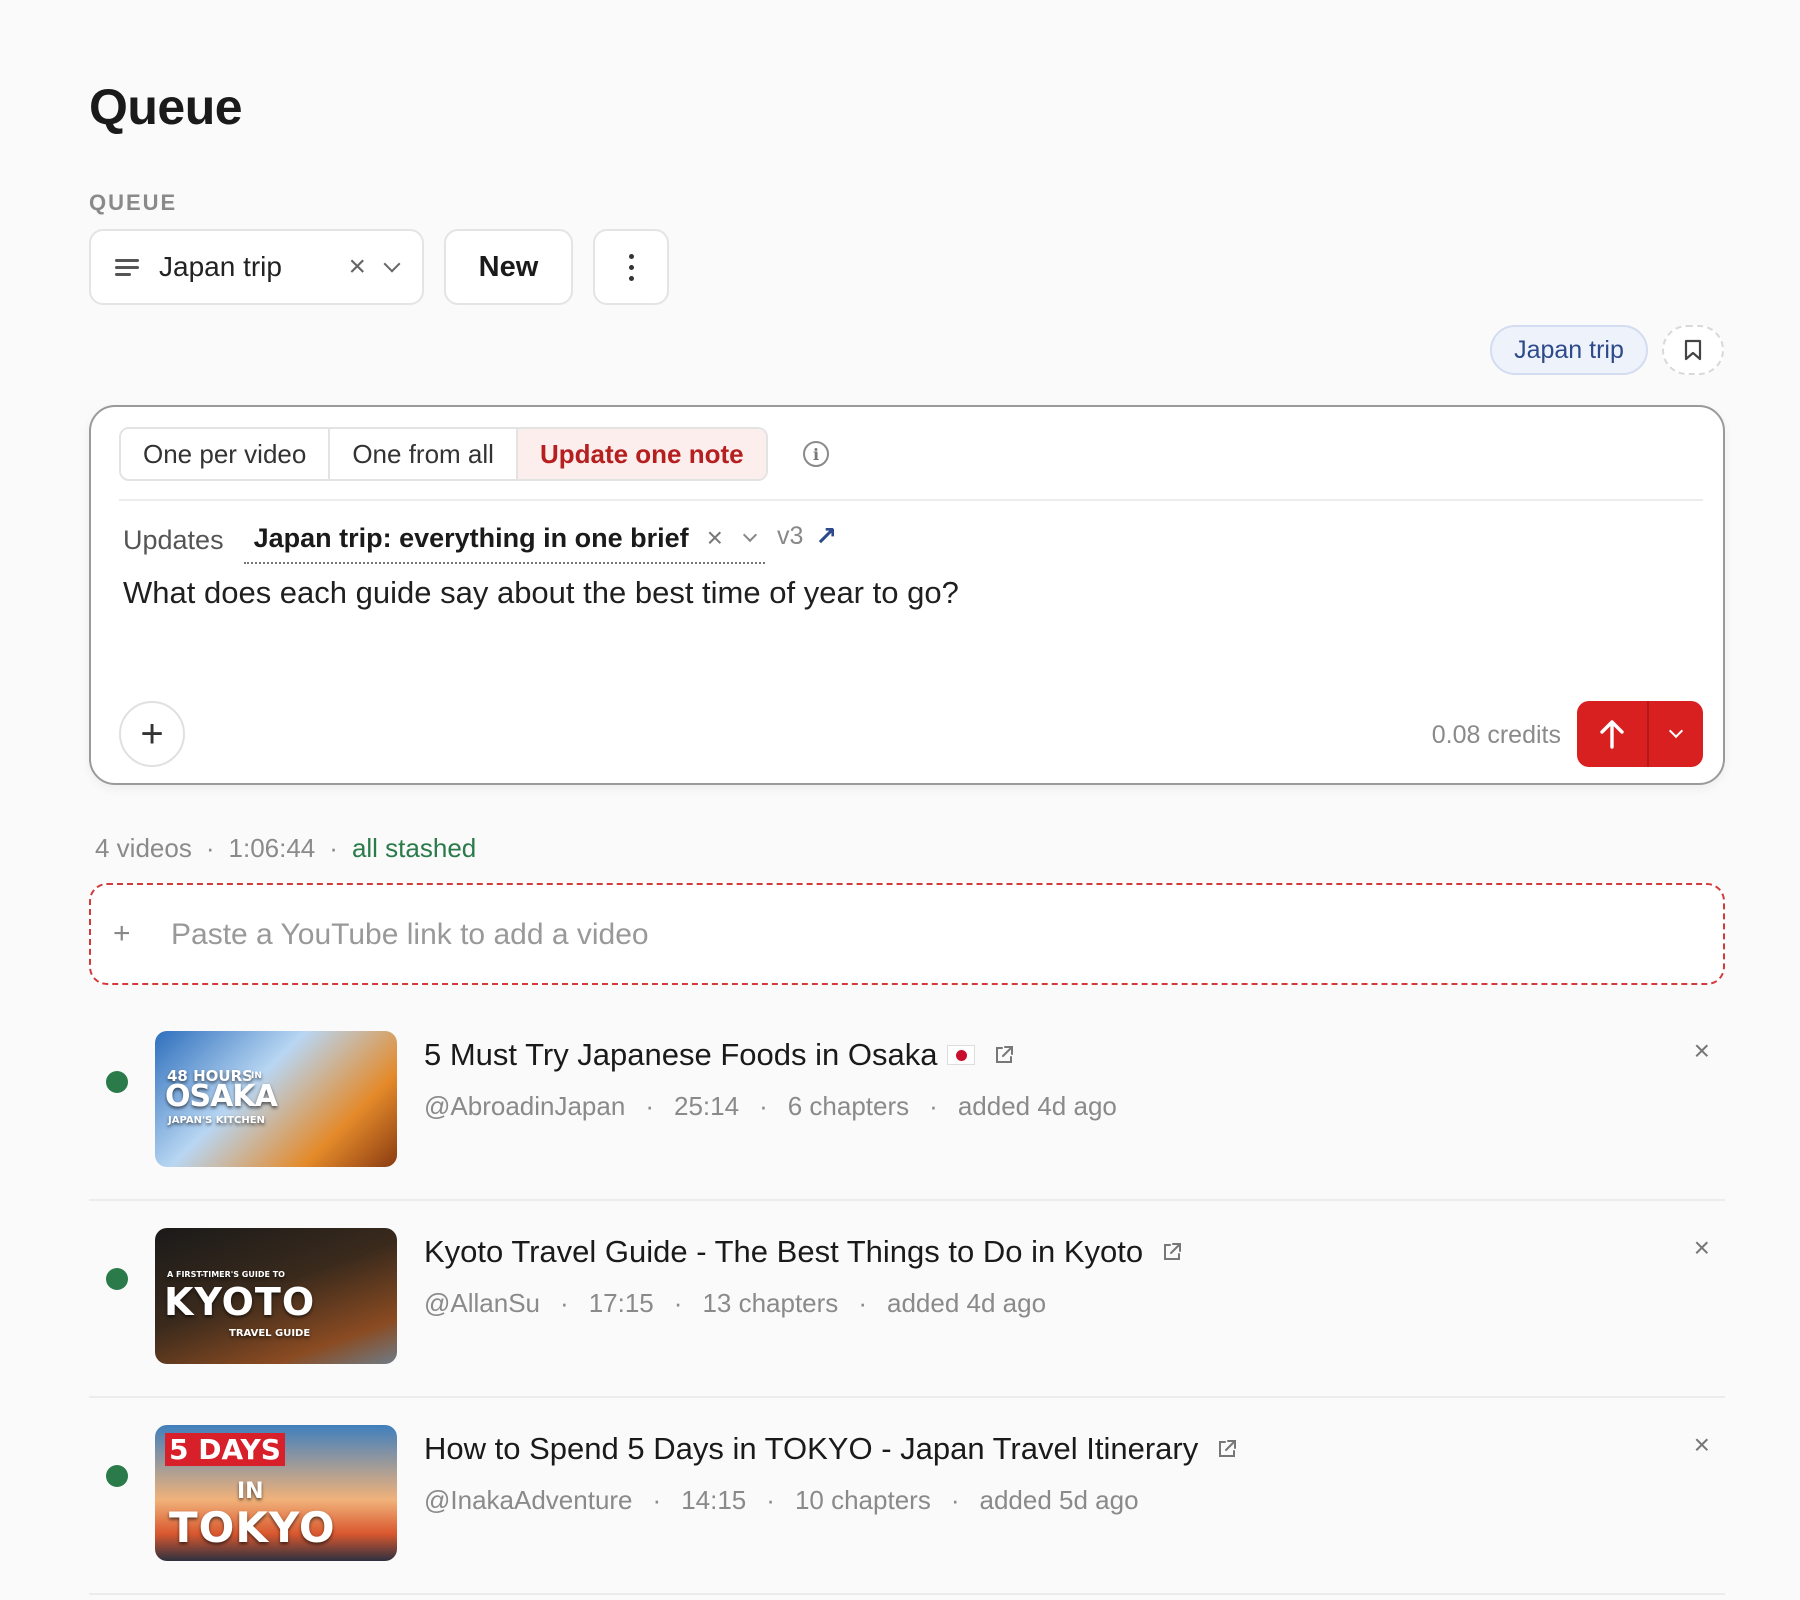 The width and height of the screenshot is (1800, 1600). What do you see at coordinates (143, 848) in the screenshot?
I see `video-count: 4 videos` at bounding box center [143, 848].